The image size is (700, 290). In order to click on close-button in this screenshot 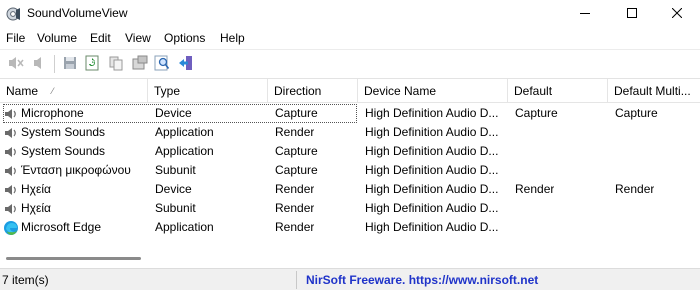, I will do `click(677, 14)`.